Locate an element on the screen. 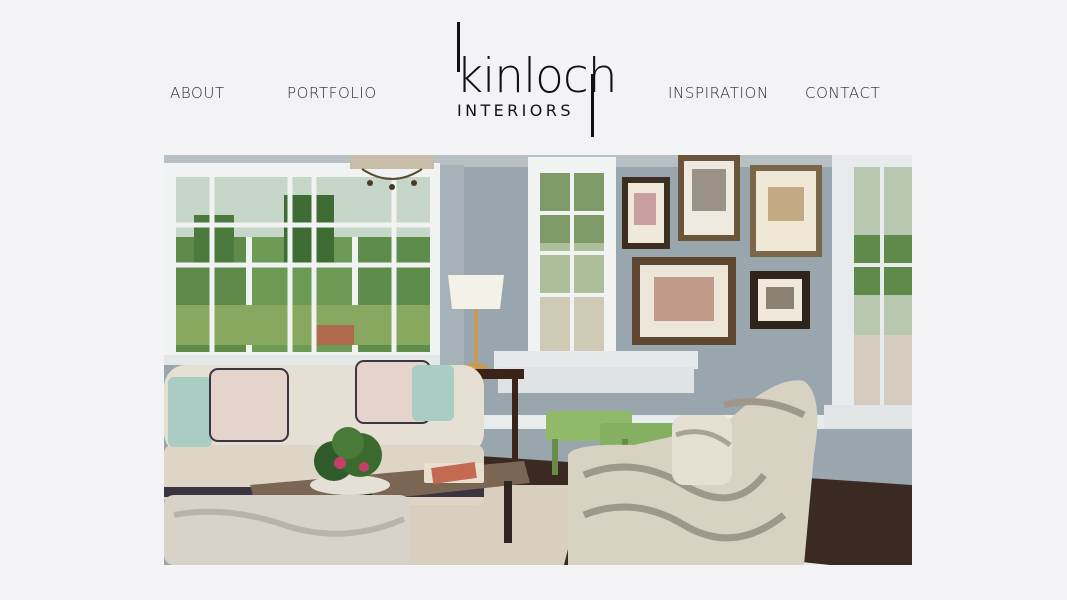 This screenshot has height=600, width=1067. logo: kinloch INTERIORS is located at coordinates (533, 79).